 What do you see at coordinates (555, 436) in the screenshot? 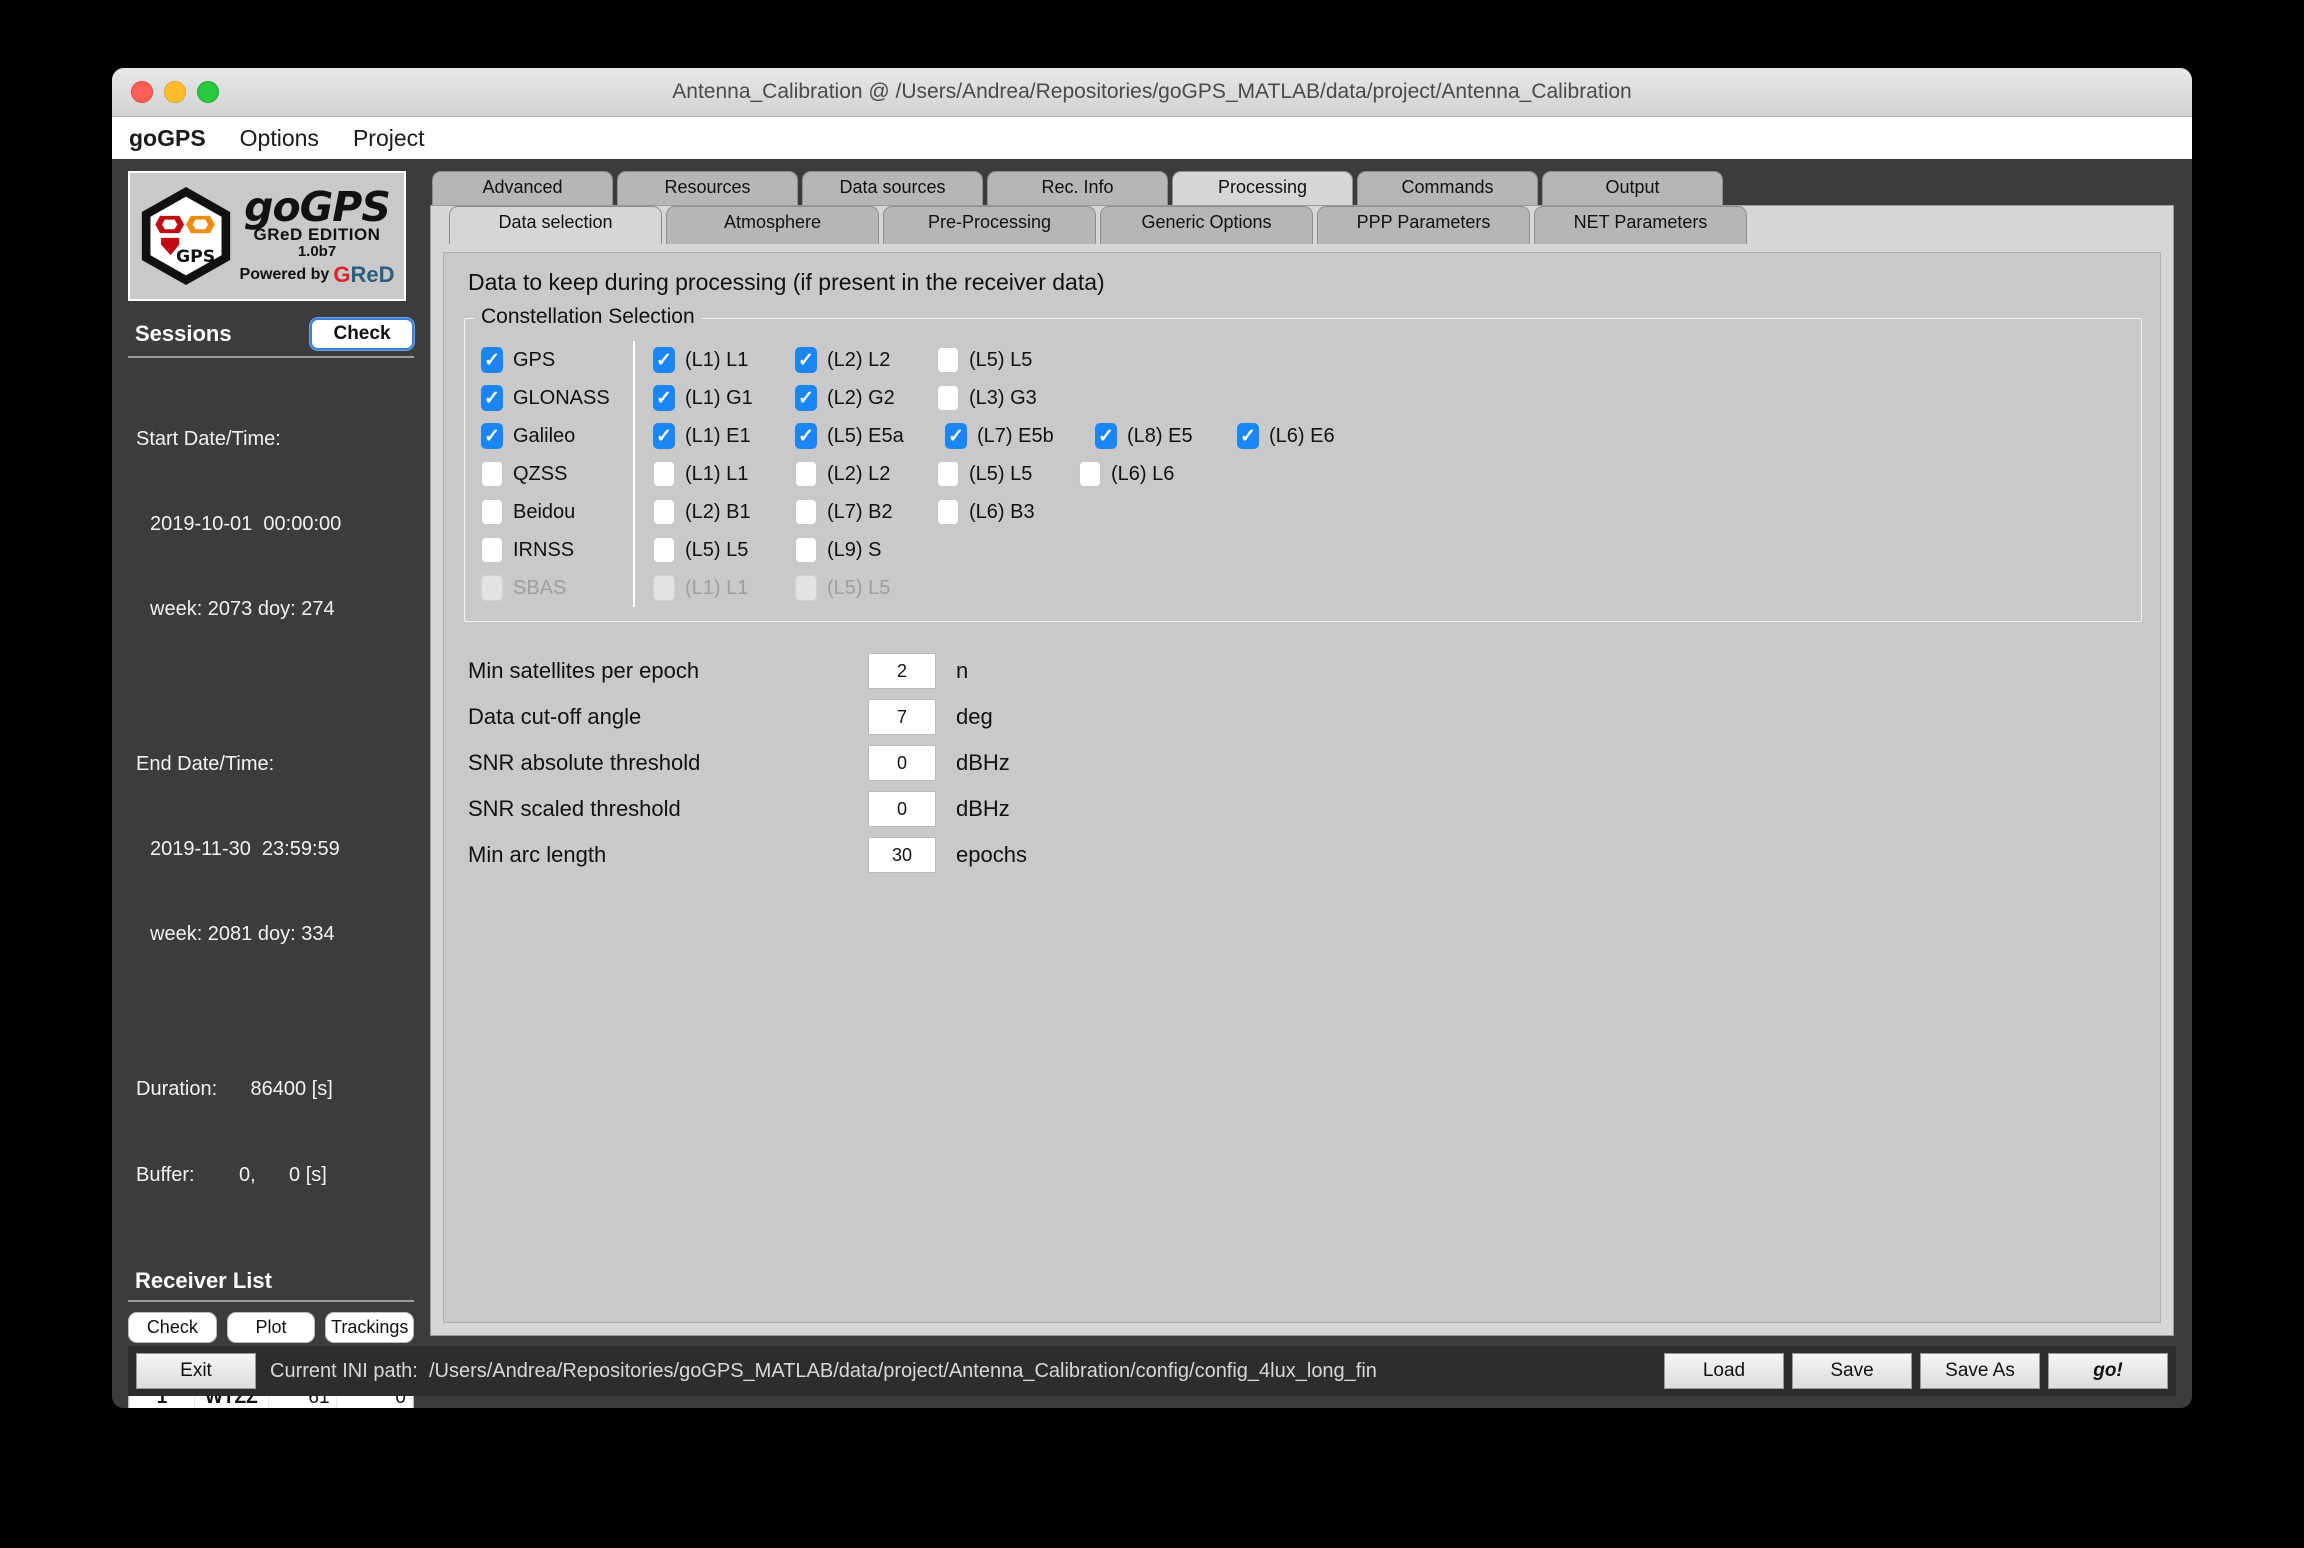
I see `constellation-row-galileo: ✓ Galileo` at bounding box center [555, 436].